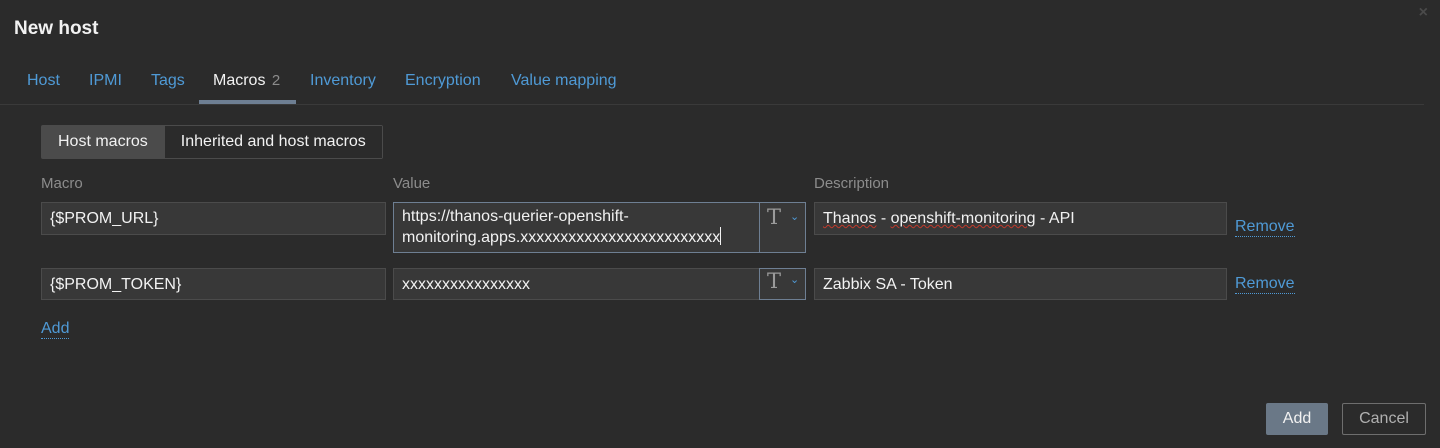 This screenshot has width=1440, height=448. Describe the element at coordinates (1297, 419) in the screenshot. I see `add-button: Add` at that location.